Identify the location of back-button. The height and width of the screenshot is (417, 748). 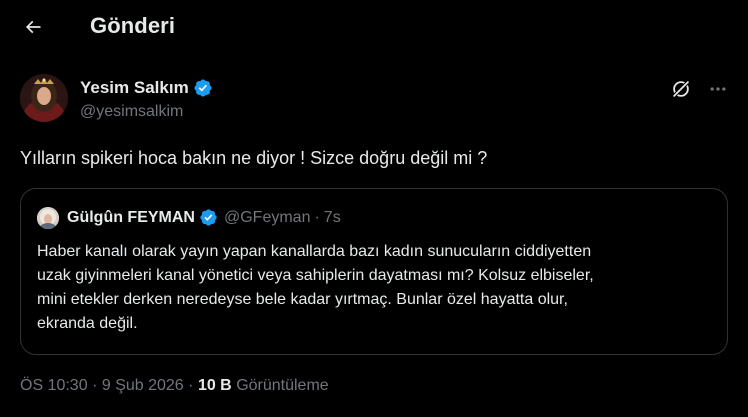
(33, 27).